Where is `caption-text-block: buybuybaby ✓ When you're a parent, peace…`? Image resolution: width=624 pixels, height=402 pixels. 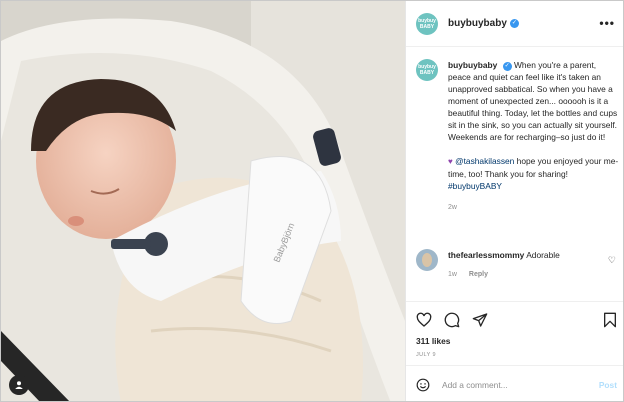 caption-text-block: buybuybaby ✓ When you're a parent, peace… is located at coordinates (534, 136).